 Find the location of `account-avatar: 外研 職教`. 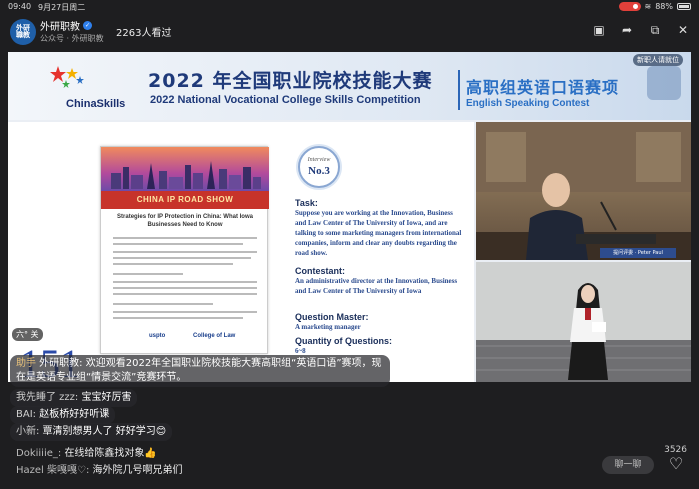

account-avatar: 外研 職教 is located at coordinates (23, 32).